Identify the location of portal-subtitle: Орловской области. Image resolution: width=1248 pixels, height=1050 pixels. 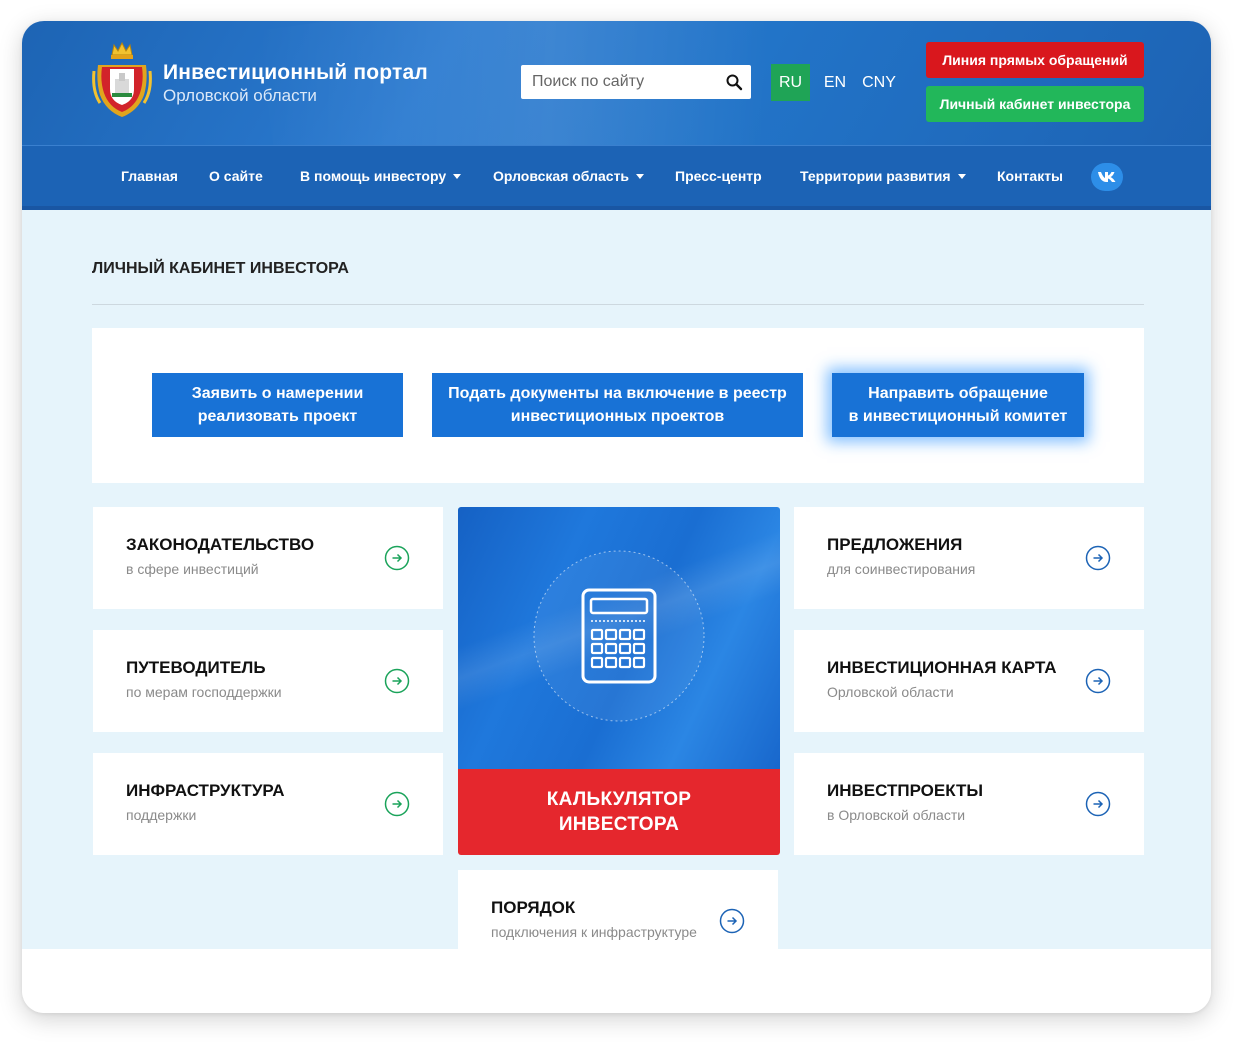
(240, 95).